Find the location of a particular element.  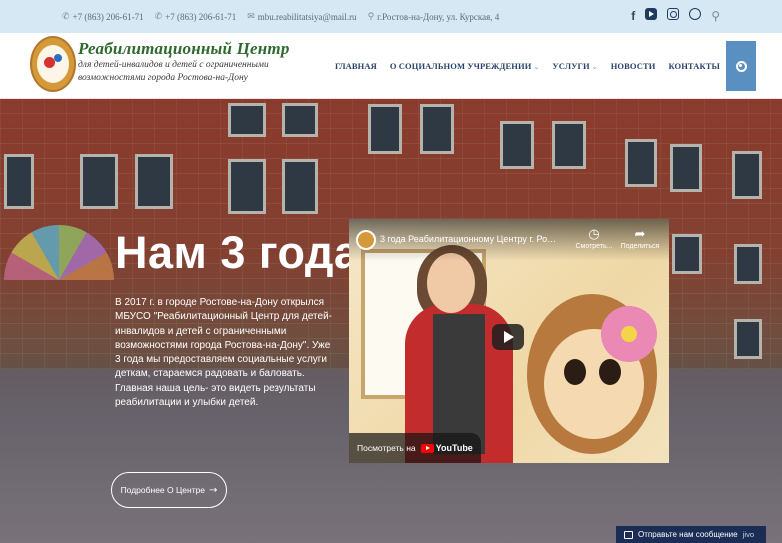

nav-about-label: О СОЦИАЛЬНОМ УЧРЕЖДЕНИИ is located at coordinates (460, 66).